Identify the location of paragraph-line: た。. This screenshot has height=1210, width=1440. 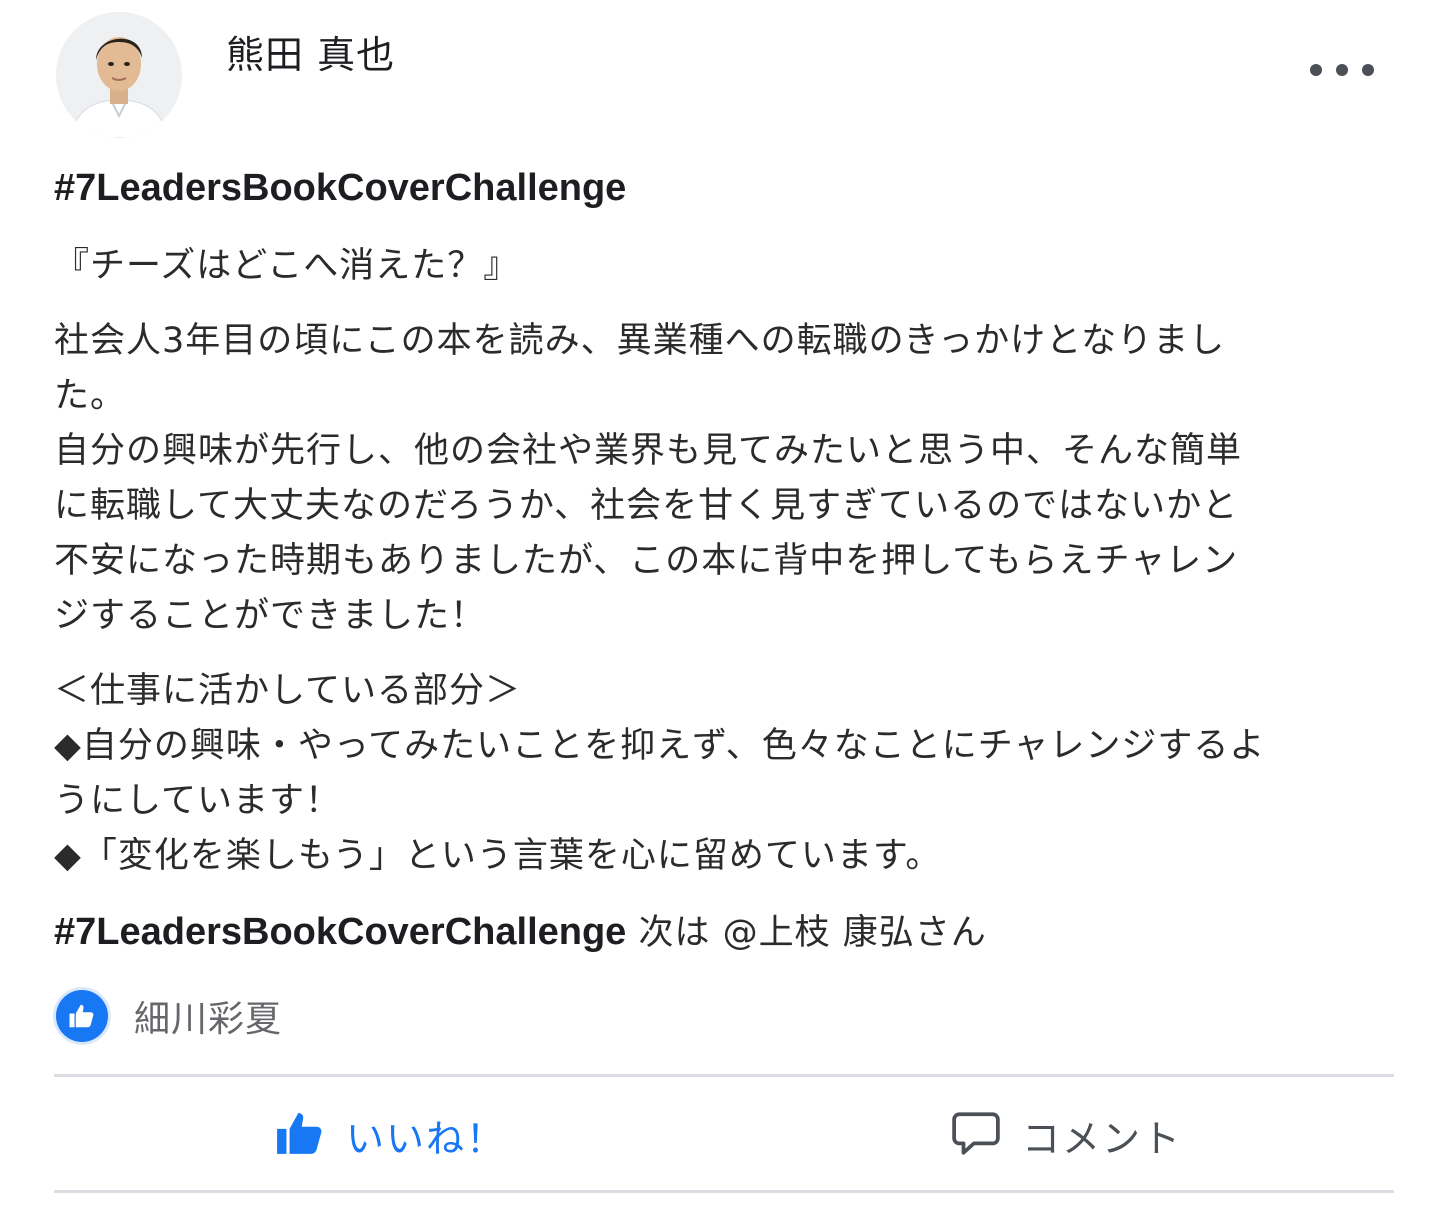
(90, 396).